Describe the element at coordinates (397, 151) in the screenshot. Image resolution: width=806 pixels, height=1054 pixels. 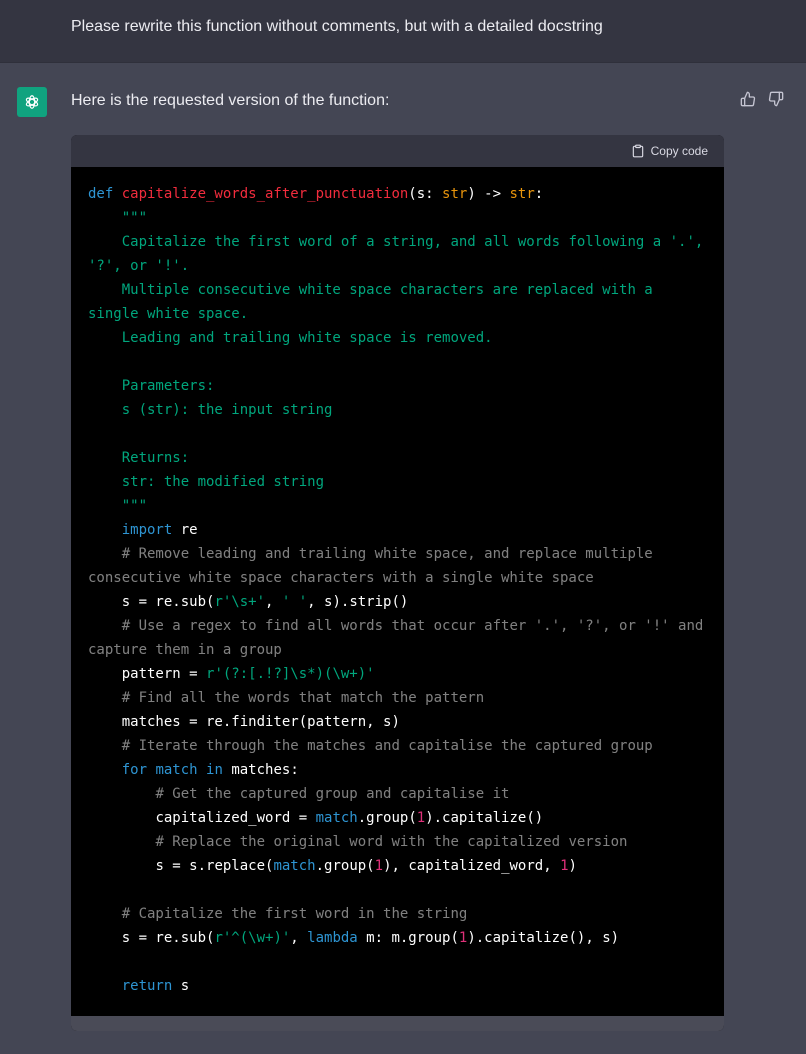
I see `code-block-header: Copy code` at that location.